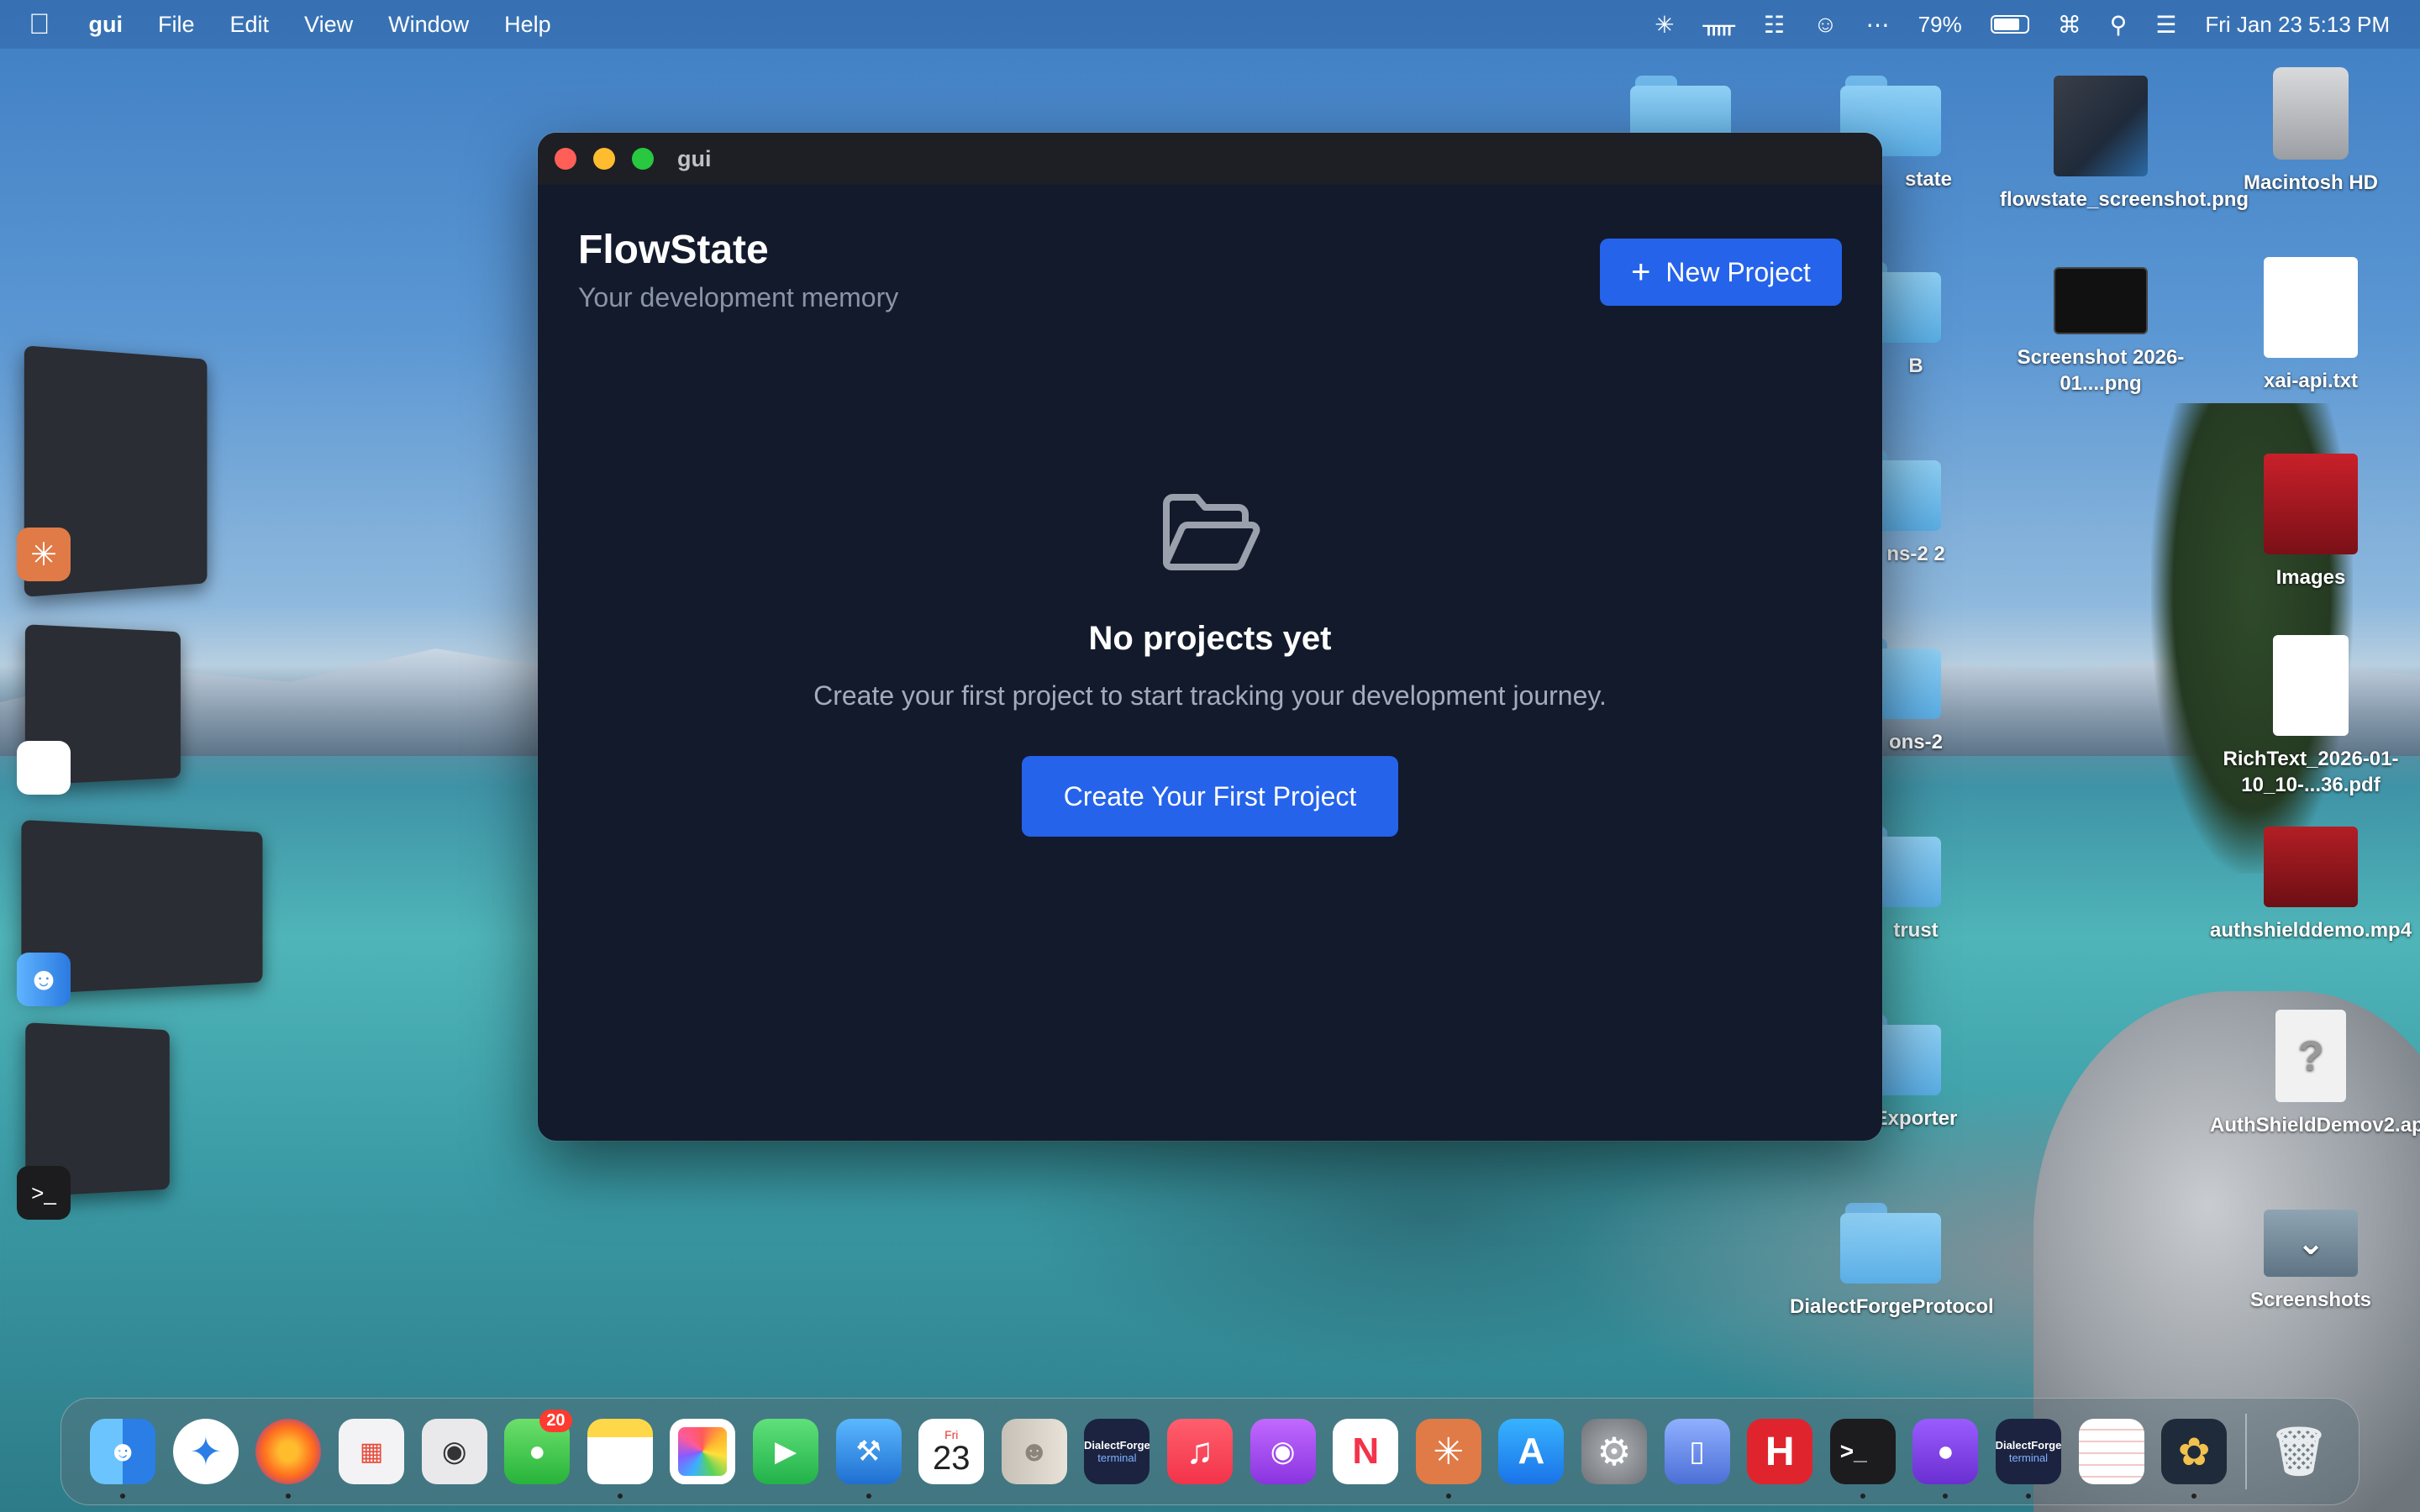  I want to click on dock-news: N, so click(1365, 1451).